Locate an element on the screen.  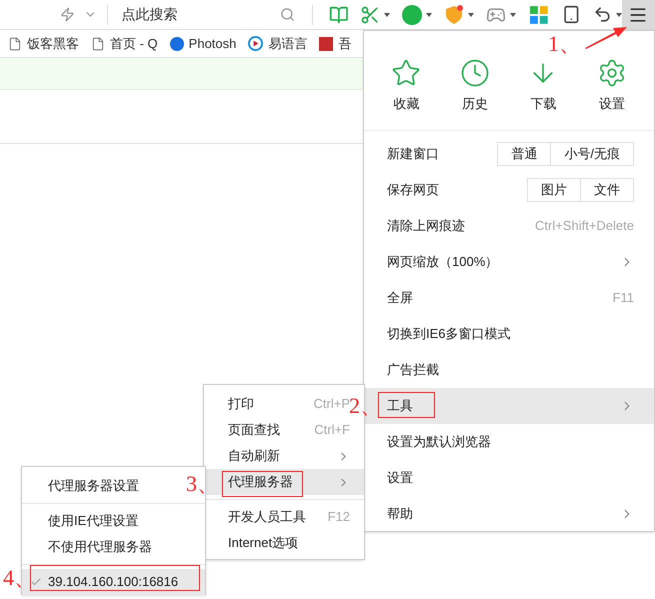
annotation-arrow is located at coordinates (605, 37).